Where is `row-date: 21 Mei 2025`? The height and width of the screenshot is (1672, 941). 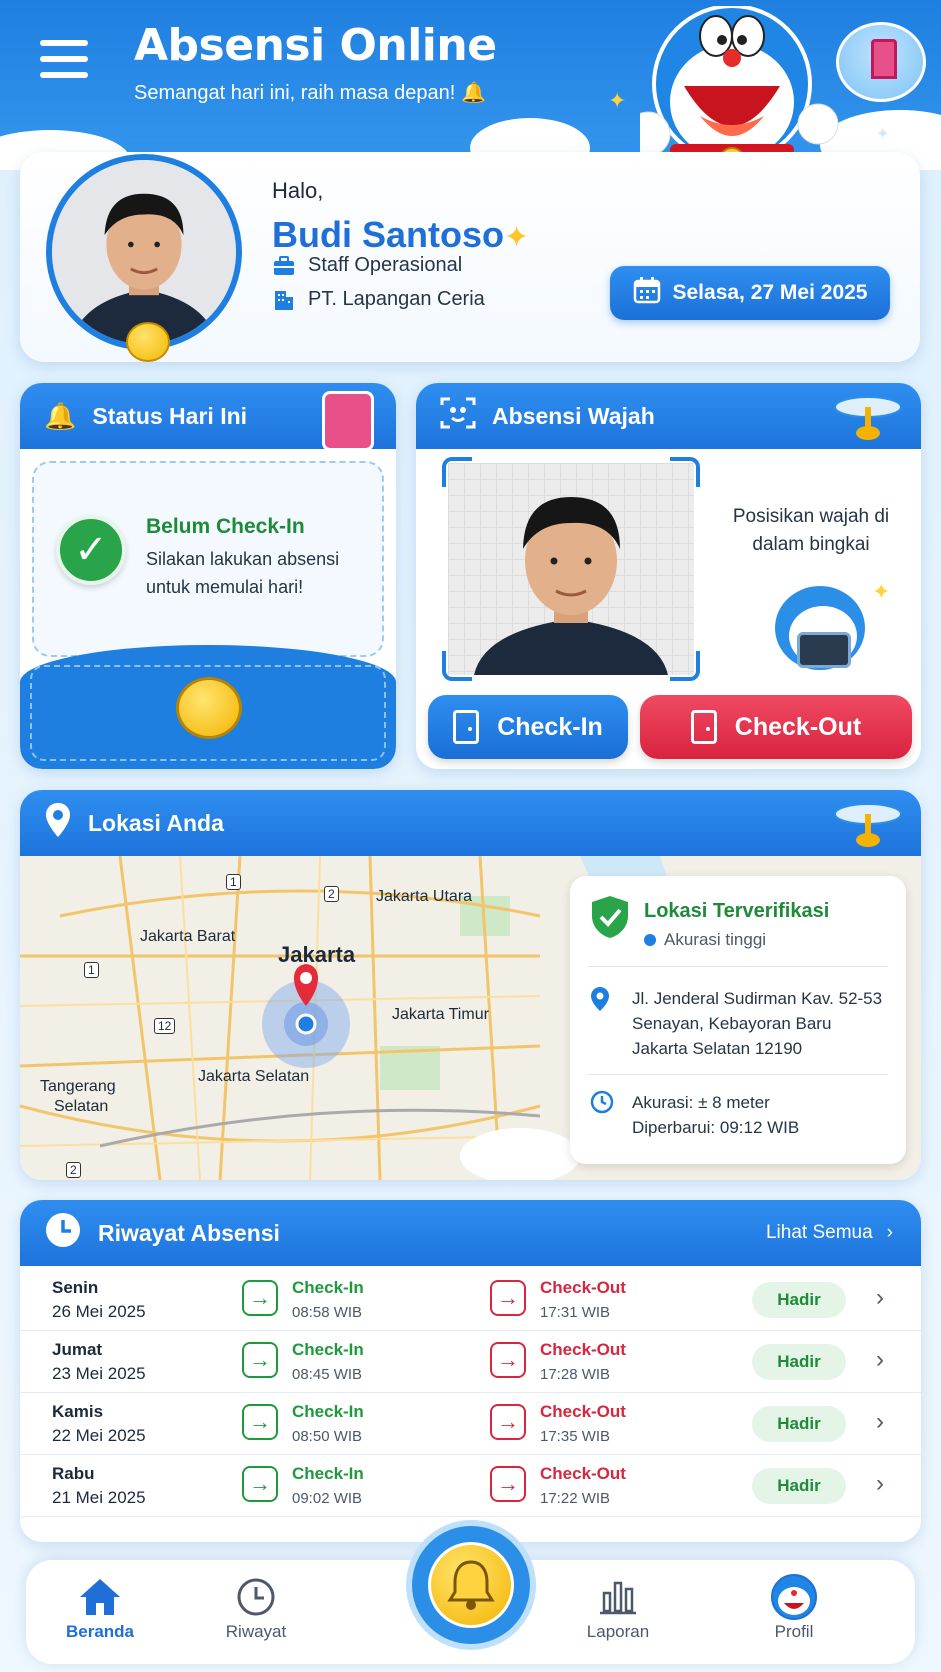
row-date: 21 Mei 2025 is located at coordinates (99, 1497).